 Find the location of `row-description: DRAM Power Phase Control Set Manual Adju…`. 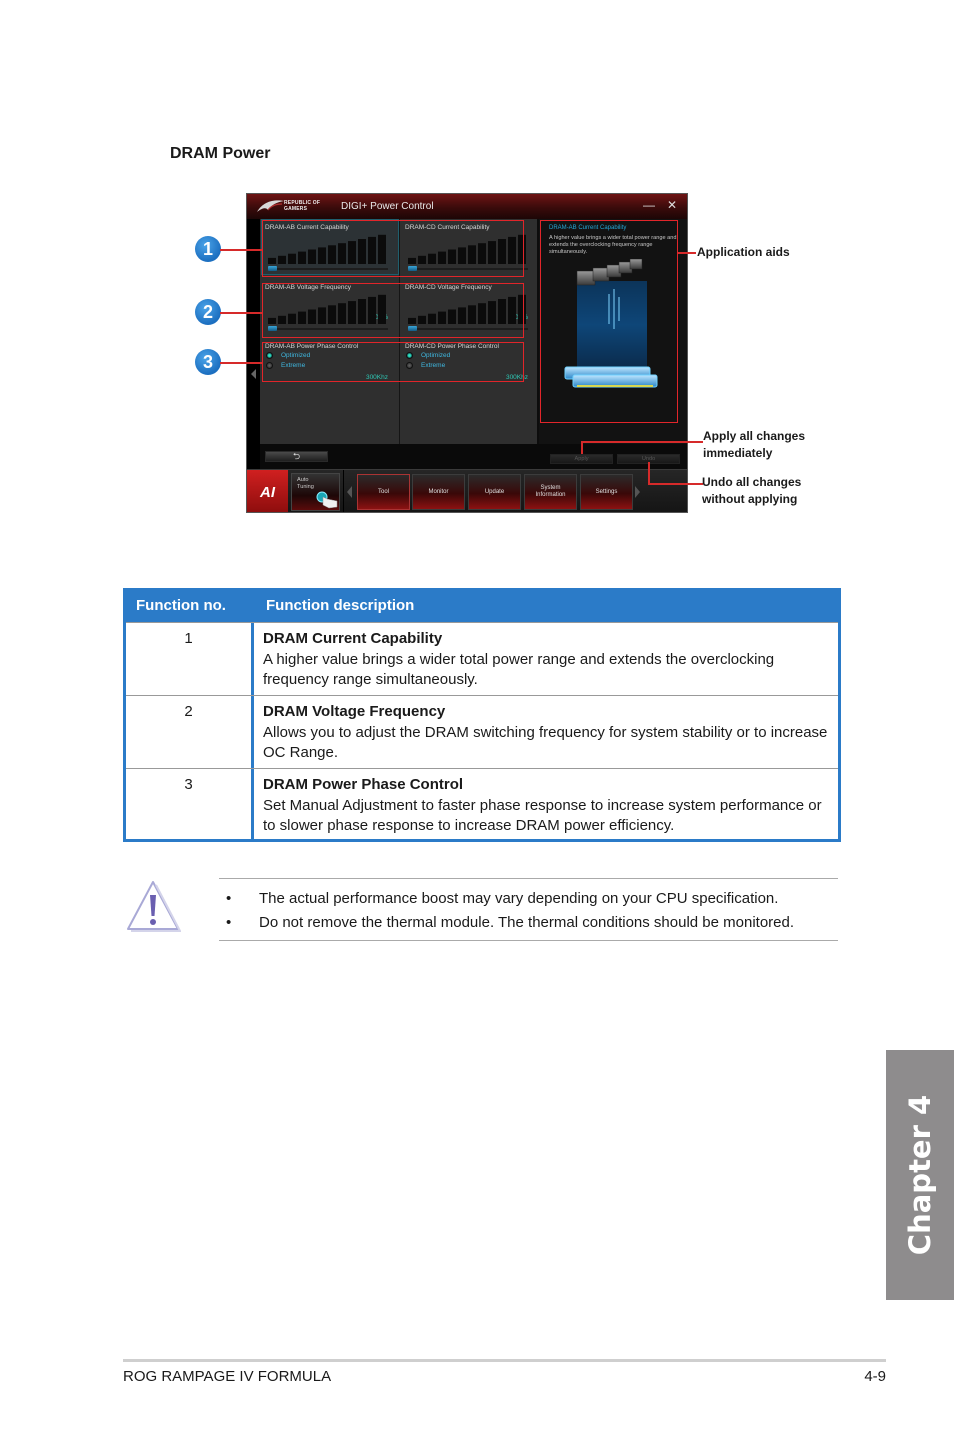

row-description: DRAM Power Phase Control Set Manual Adju… is located at coordinates (546, 804).